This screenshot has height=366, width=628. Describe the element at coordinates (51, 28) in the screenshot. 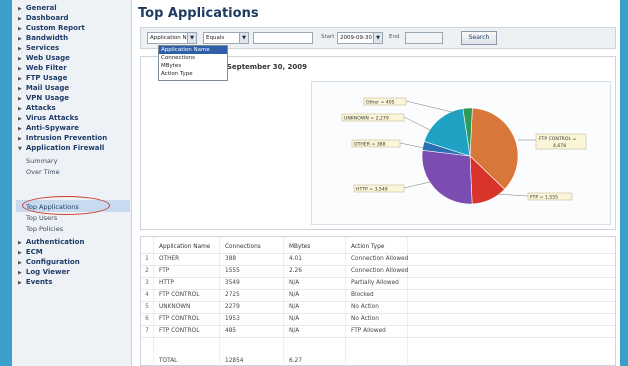

I see `sidebar-item-custom-report: ▶ Custom Report` at that location.